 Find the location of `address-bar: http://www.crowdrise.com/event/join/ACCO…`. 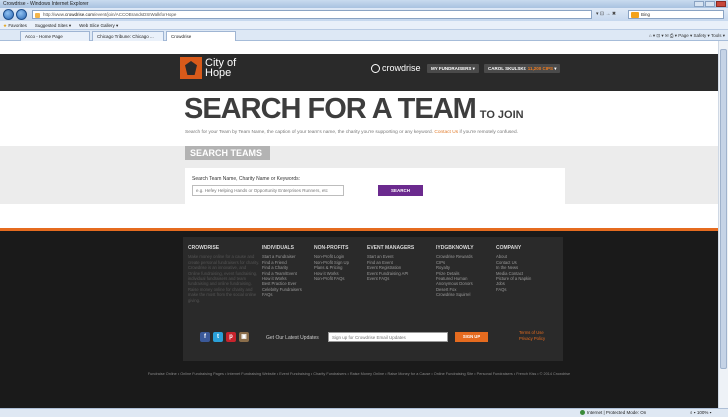

address-bar: http://www.crowdrise.com/event/join/ACCO… is located at coordinates (364, 14).